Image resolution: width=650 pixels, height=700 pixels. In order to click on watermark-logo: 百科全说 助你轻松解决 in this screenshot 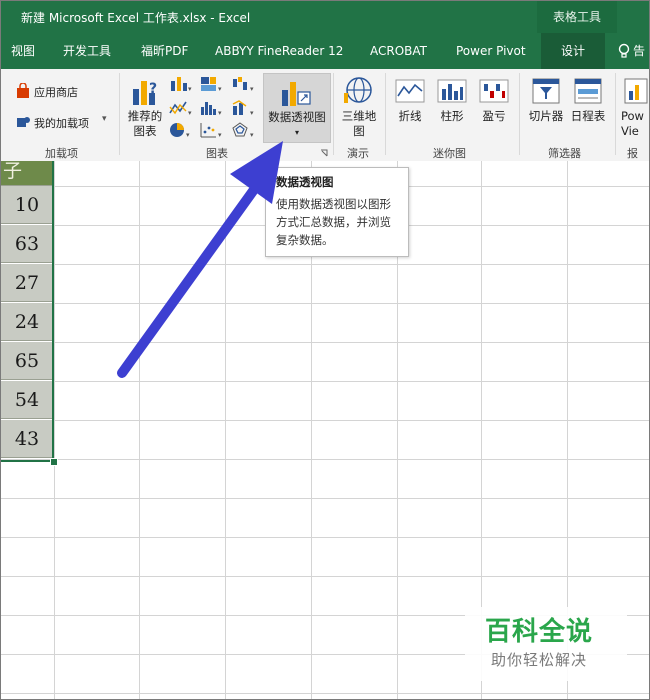, I will do `click(546, 644)`.